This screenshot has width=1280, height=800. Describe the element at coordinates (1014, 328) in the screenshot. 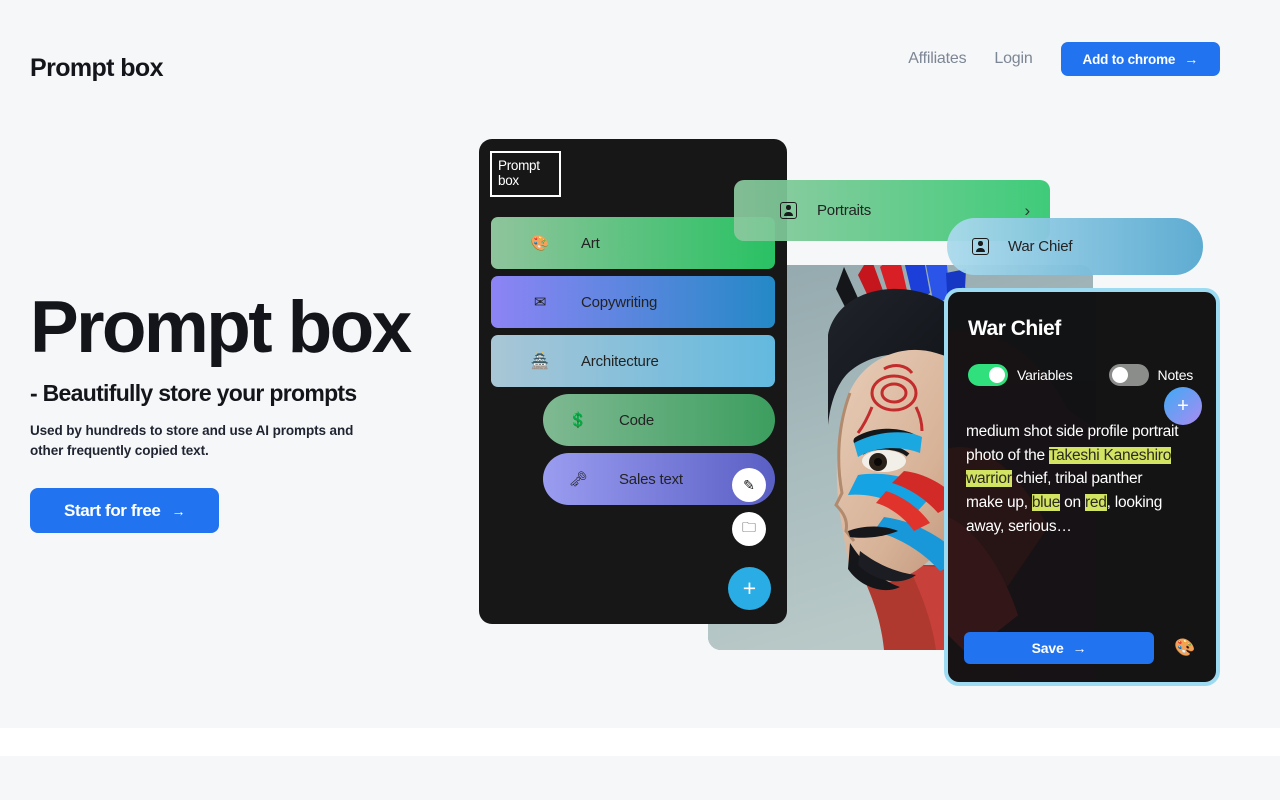

I see `editor-title: War Chief` at that location.